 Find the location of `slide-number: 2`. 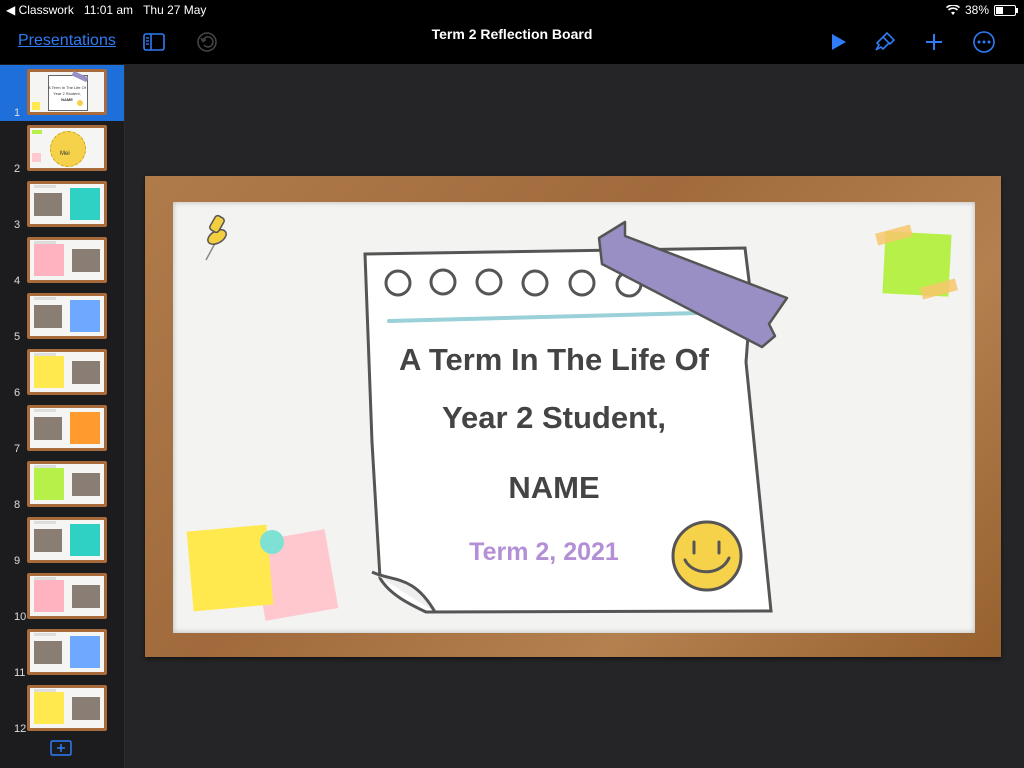

slide-number: 2 is located at coordinates (17, 169).